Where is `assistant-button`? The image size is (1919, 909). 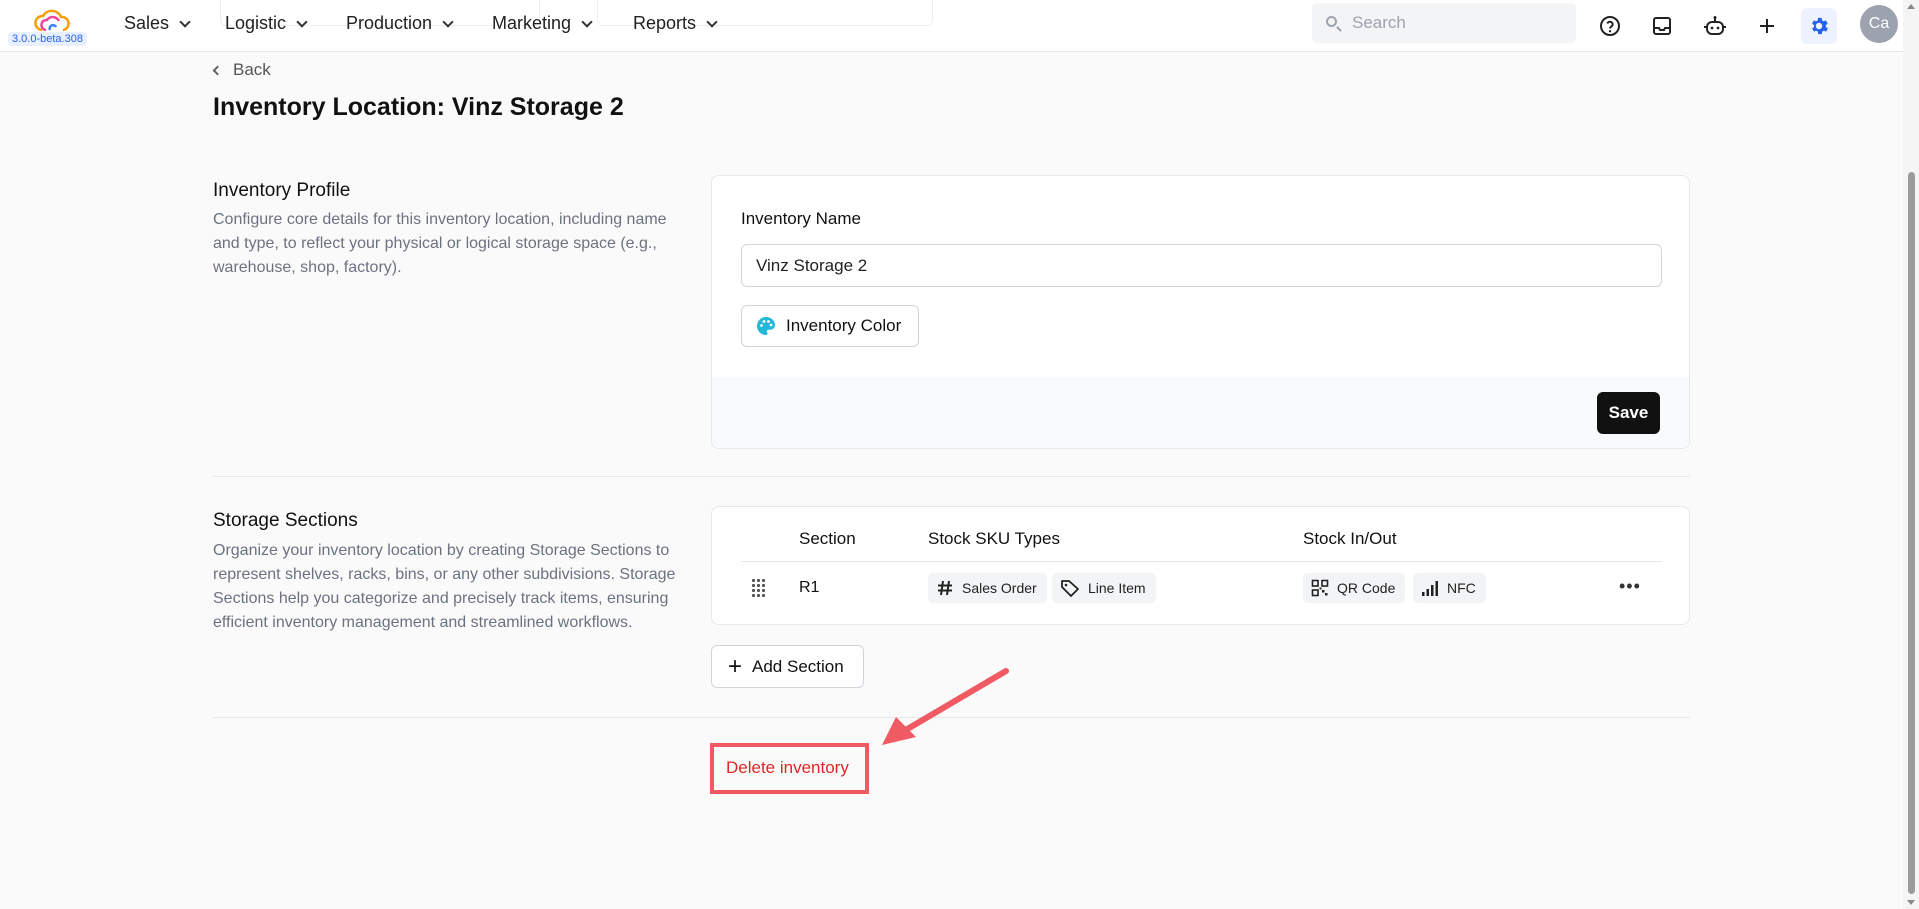 assistant-button is located at coordinates (1715, 26).